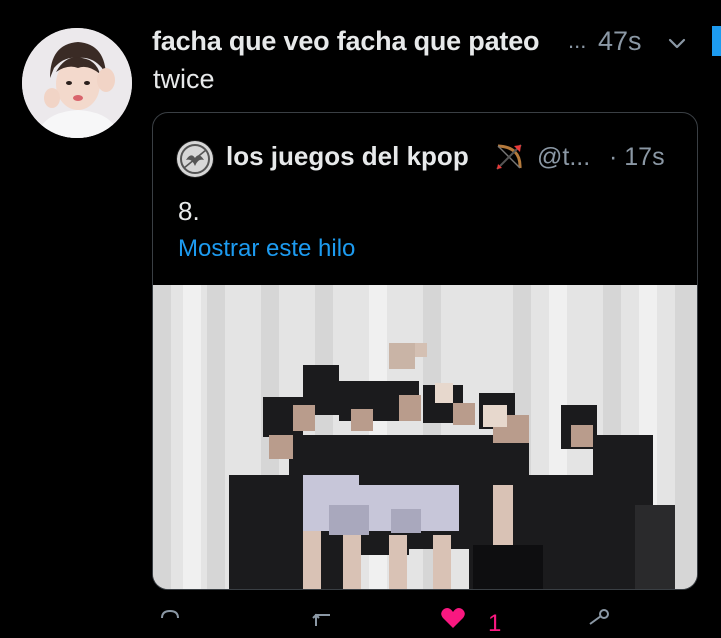 This screenshot has height=638, width=721. I want to click on author-avatar, so click(77, 83).